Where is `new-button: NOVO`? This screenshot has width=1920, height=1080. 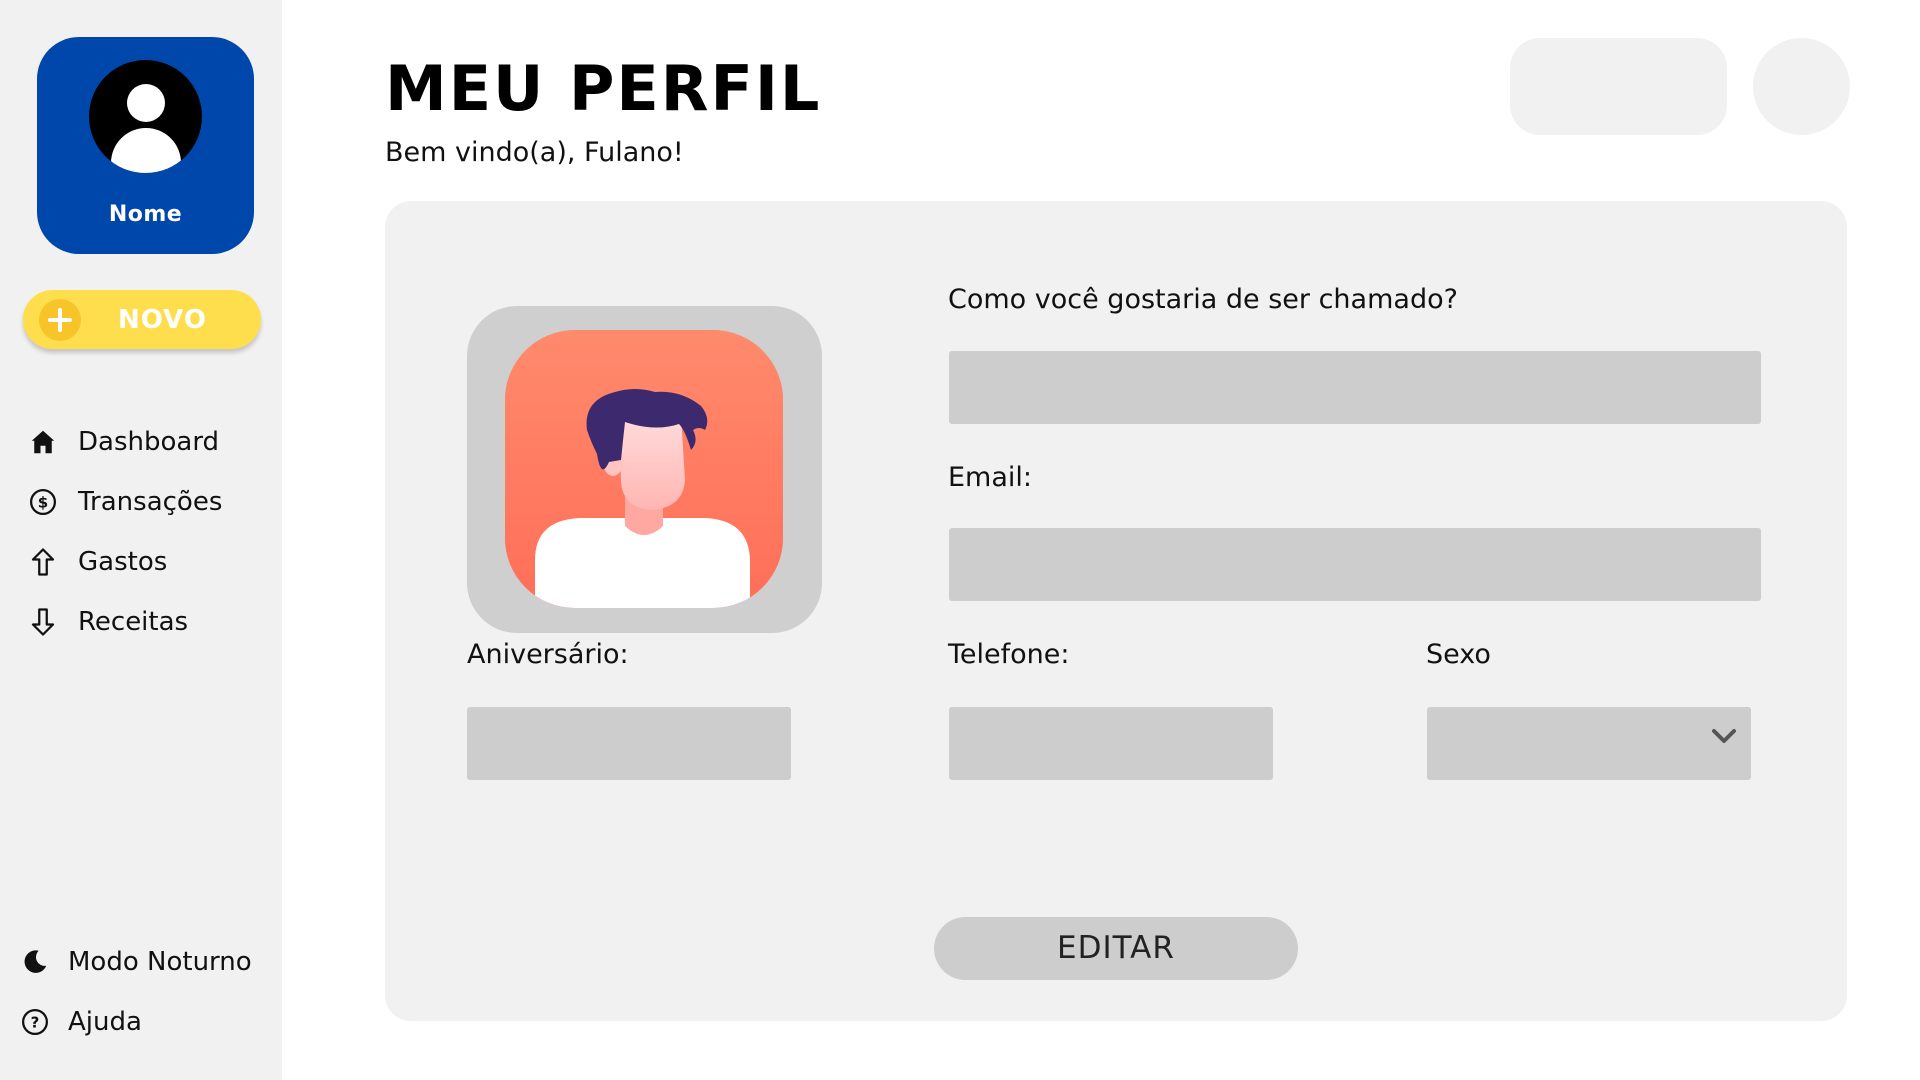
new-button: NOVO is located at coordinates (142, 319).